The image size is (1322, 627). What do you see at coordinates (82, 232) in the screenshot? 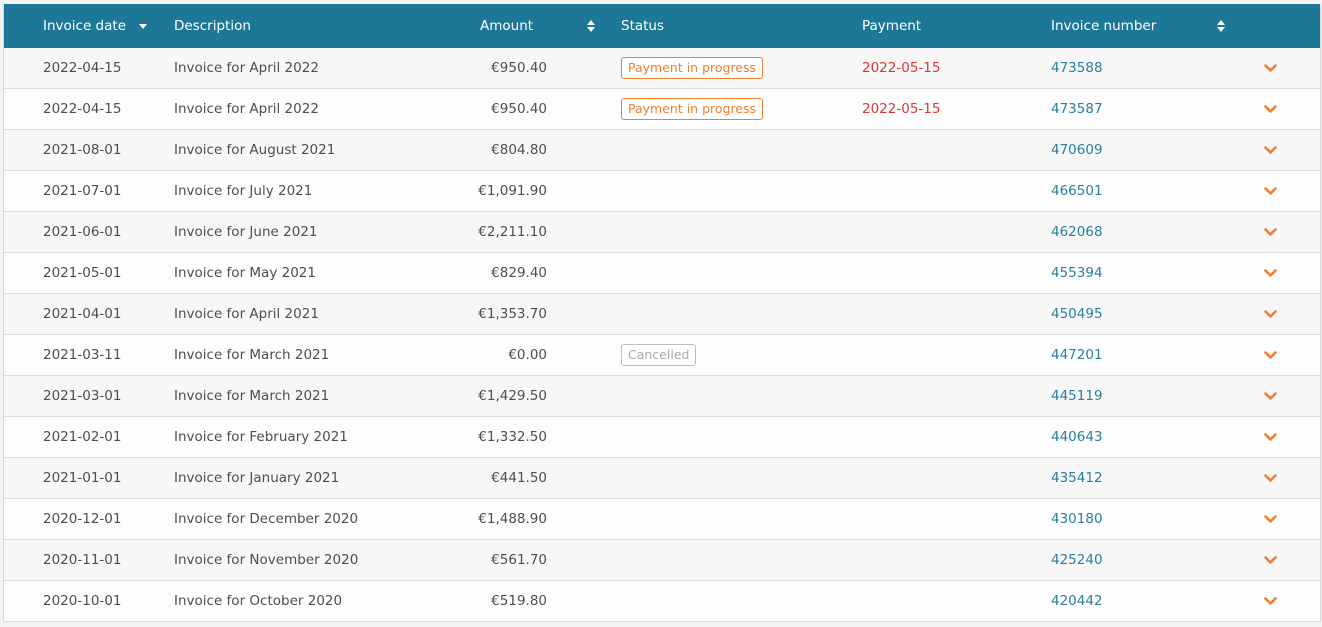
I see `invoice-date: 2021-06-01` at bounding box center [82, 232].